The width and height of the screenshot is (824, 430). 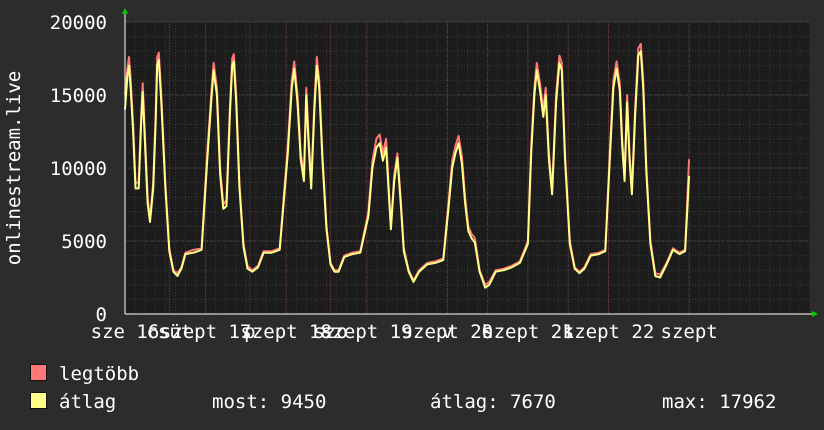 I want to click on legend-swatch-avg, so click(x=38, y=400).